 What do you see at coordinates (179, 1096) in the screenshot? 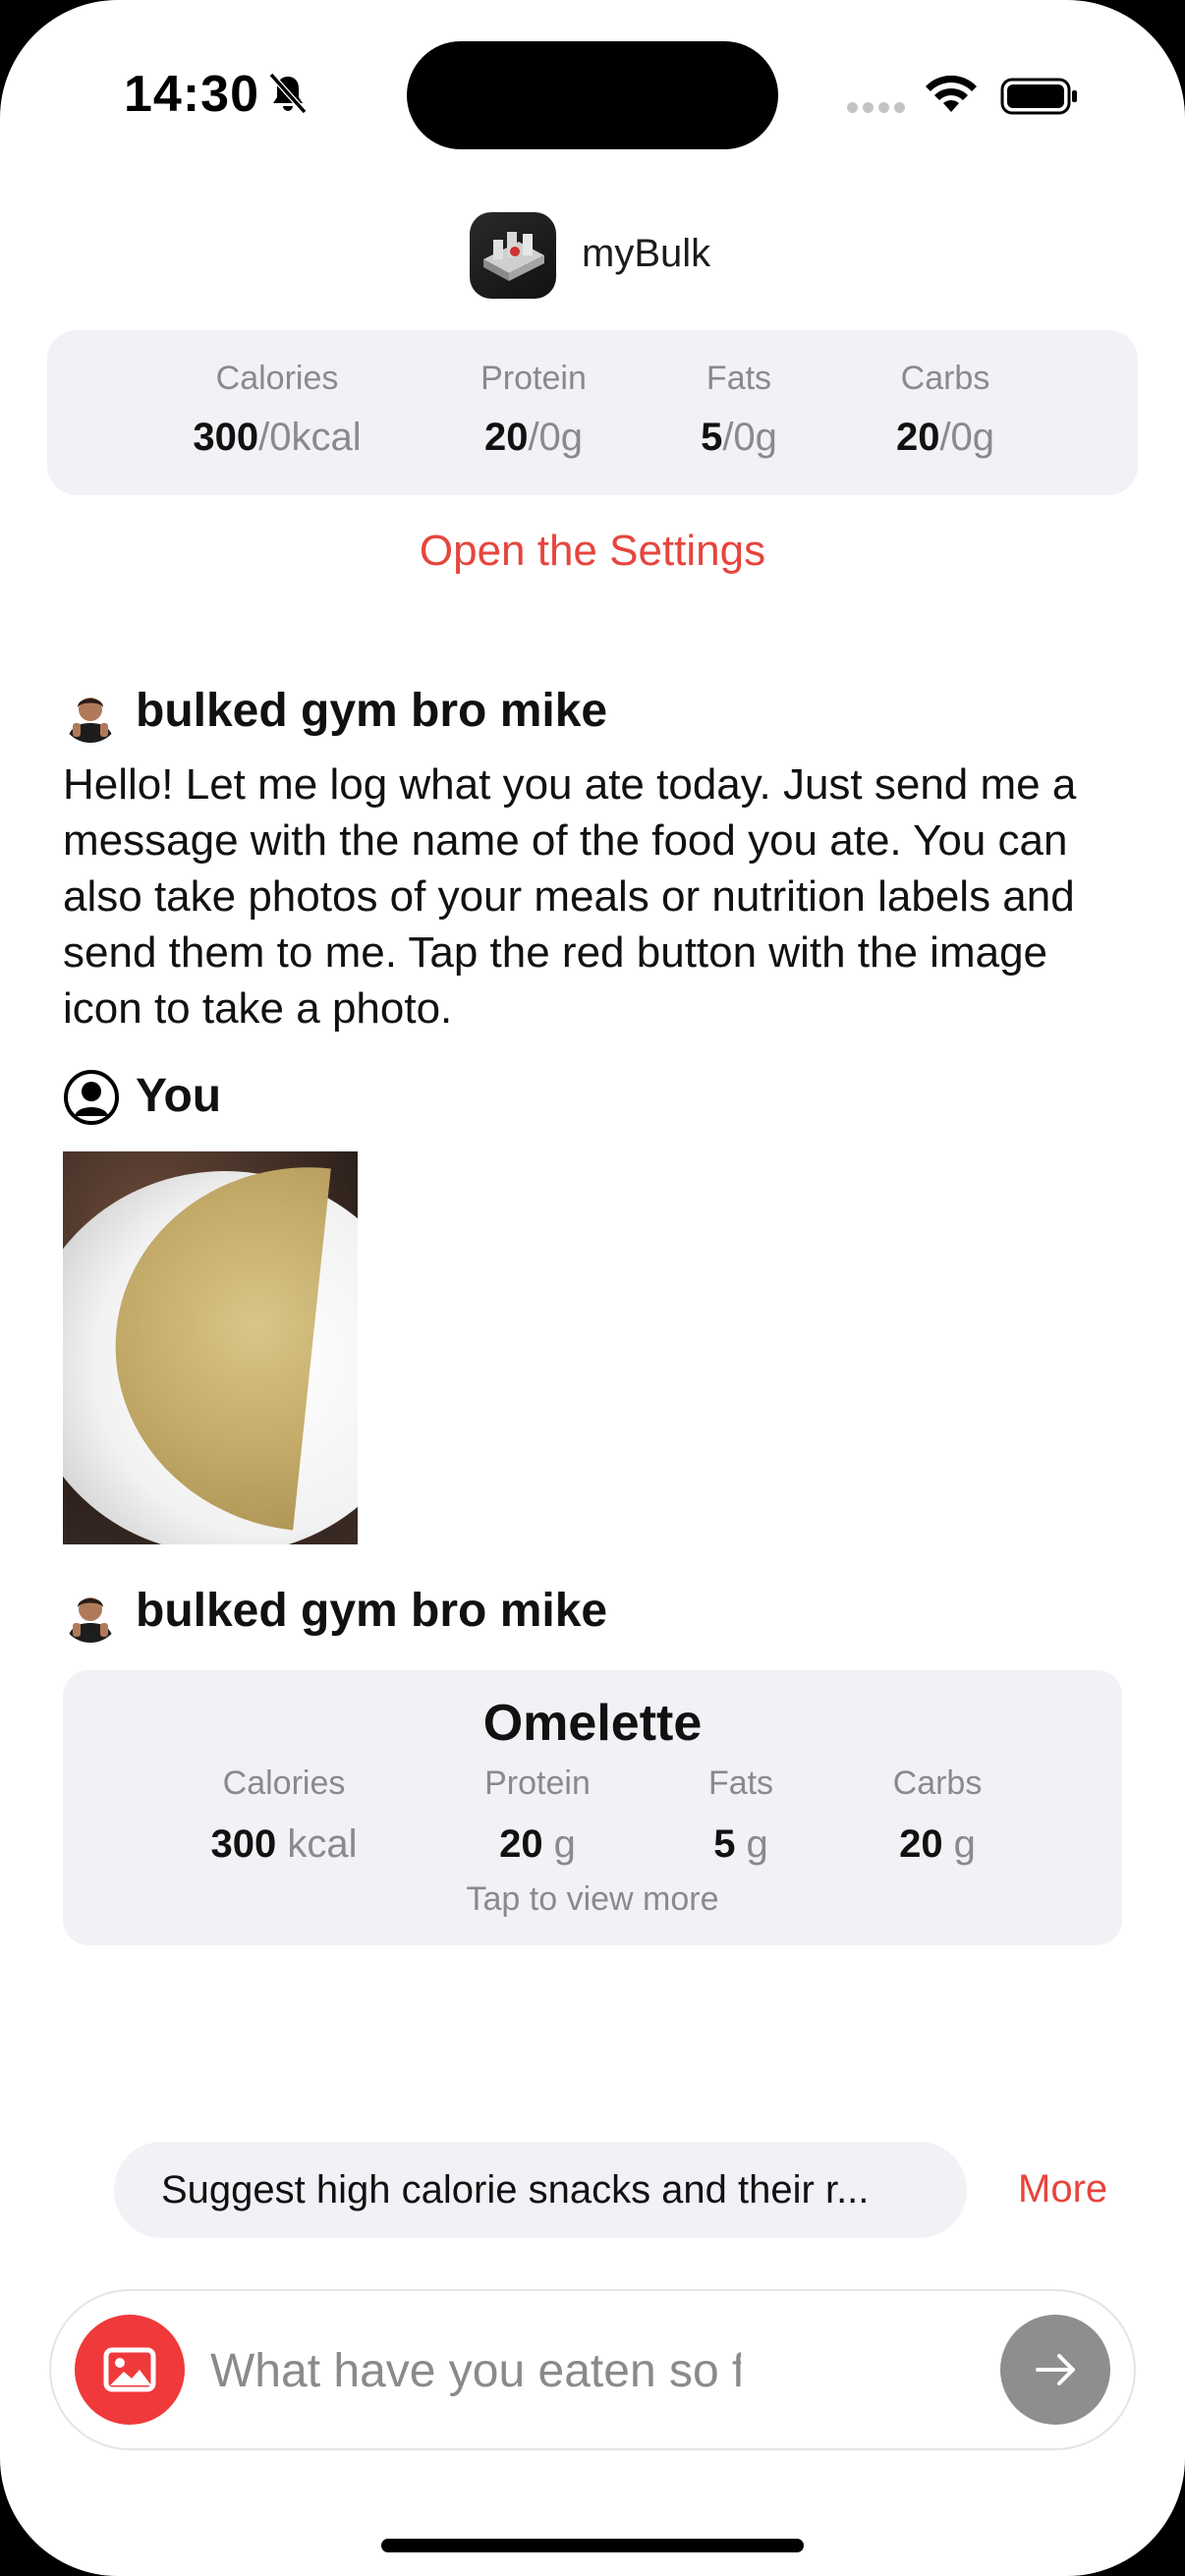
I see `user-sender-name: You` at bounding box center [179, 1096].